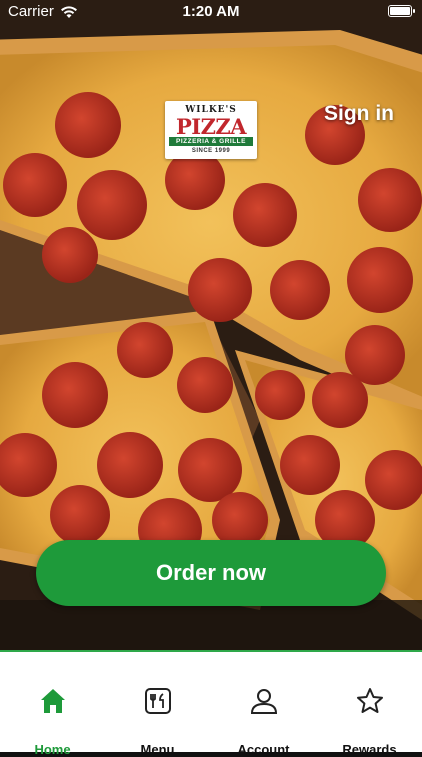 This screenshot has width=422, height=757. Describe the element at coordinates (359, 114) in the screenshot. I see `sign-in-link: Sign in` at that location.